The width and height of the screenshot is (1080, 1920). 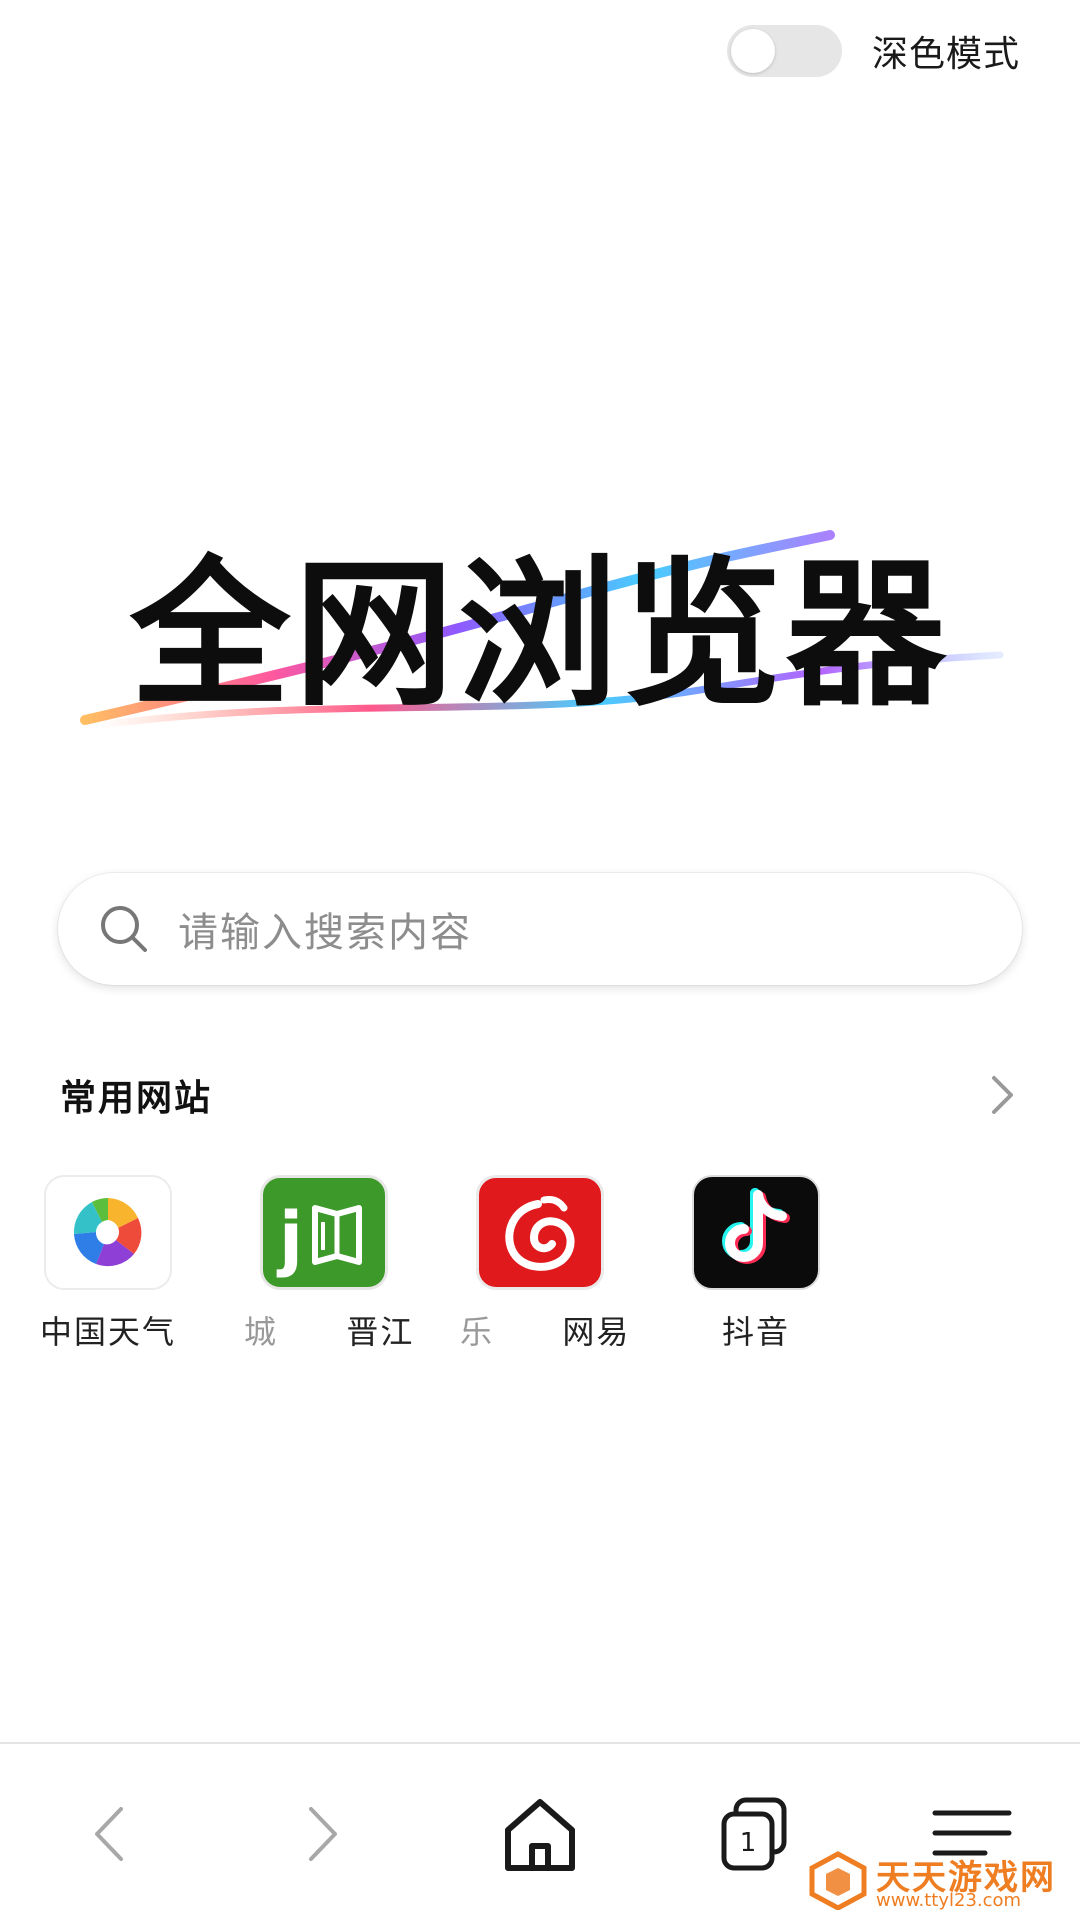 I want to click on site-item-netease: 乐 网易, so click(x=544, y=1263).